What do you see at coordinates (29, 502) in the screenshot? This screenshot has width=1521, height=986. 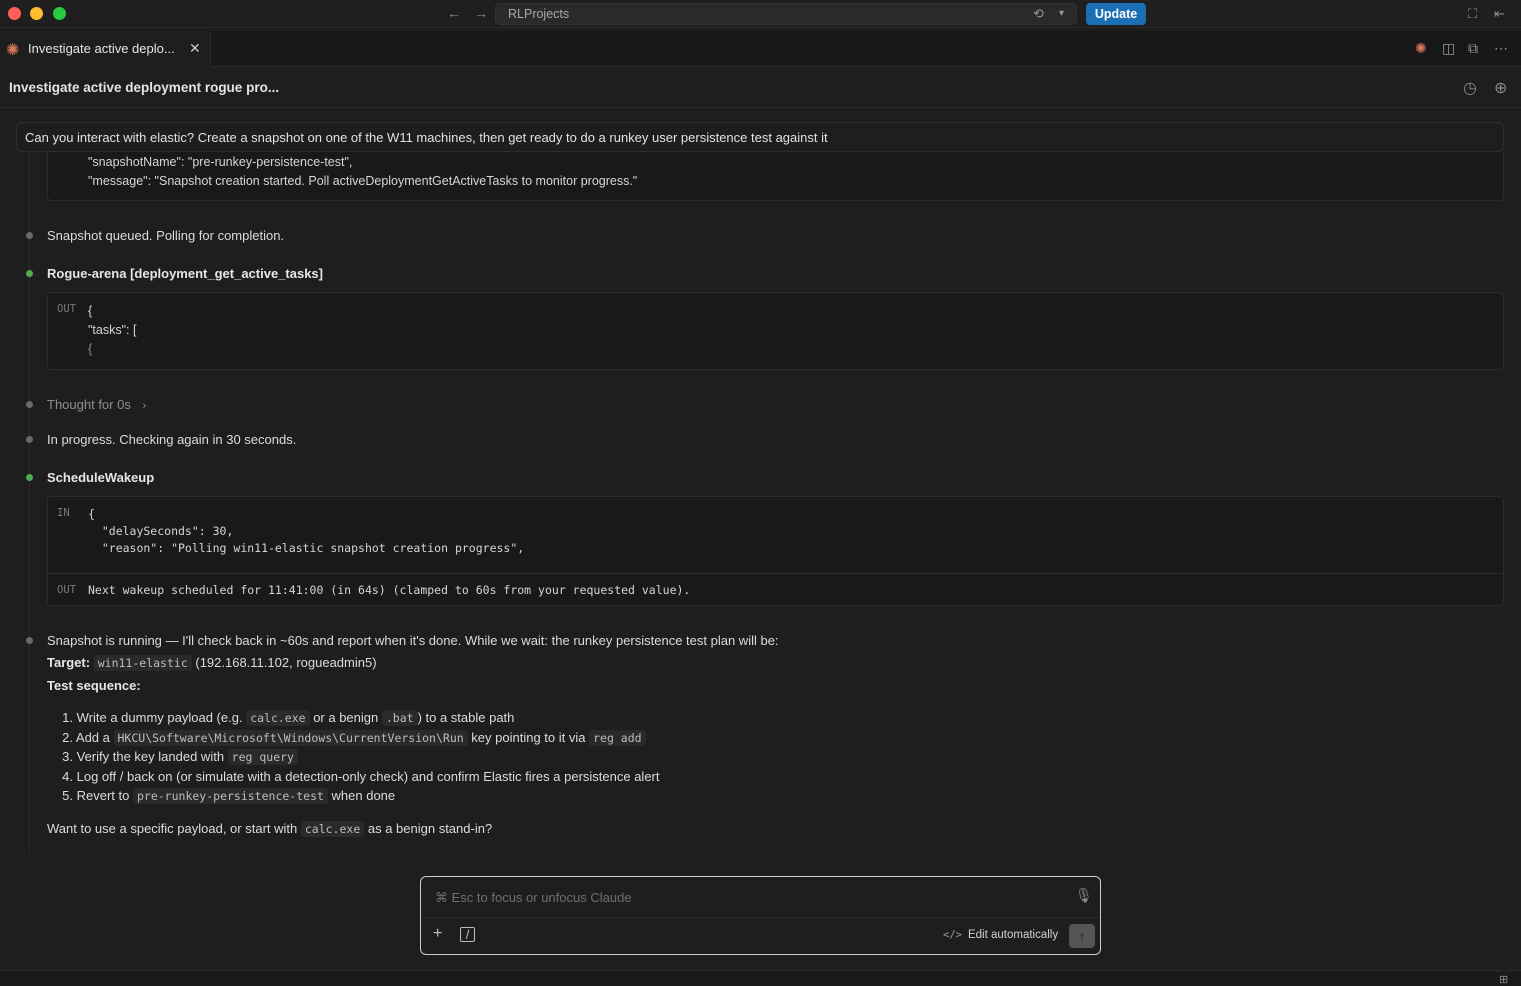 I see `timeline-rail` at bounding box center [29, 502].